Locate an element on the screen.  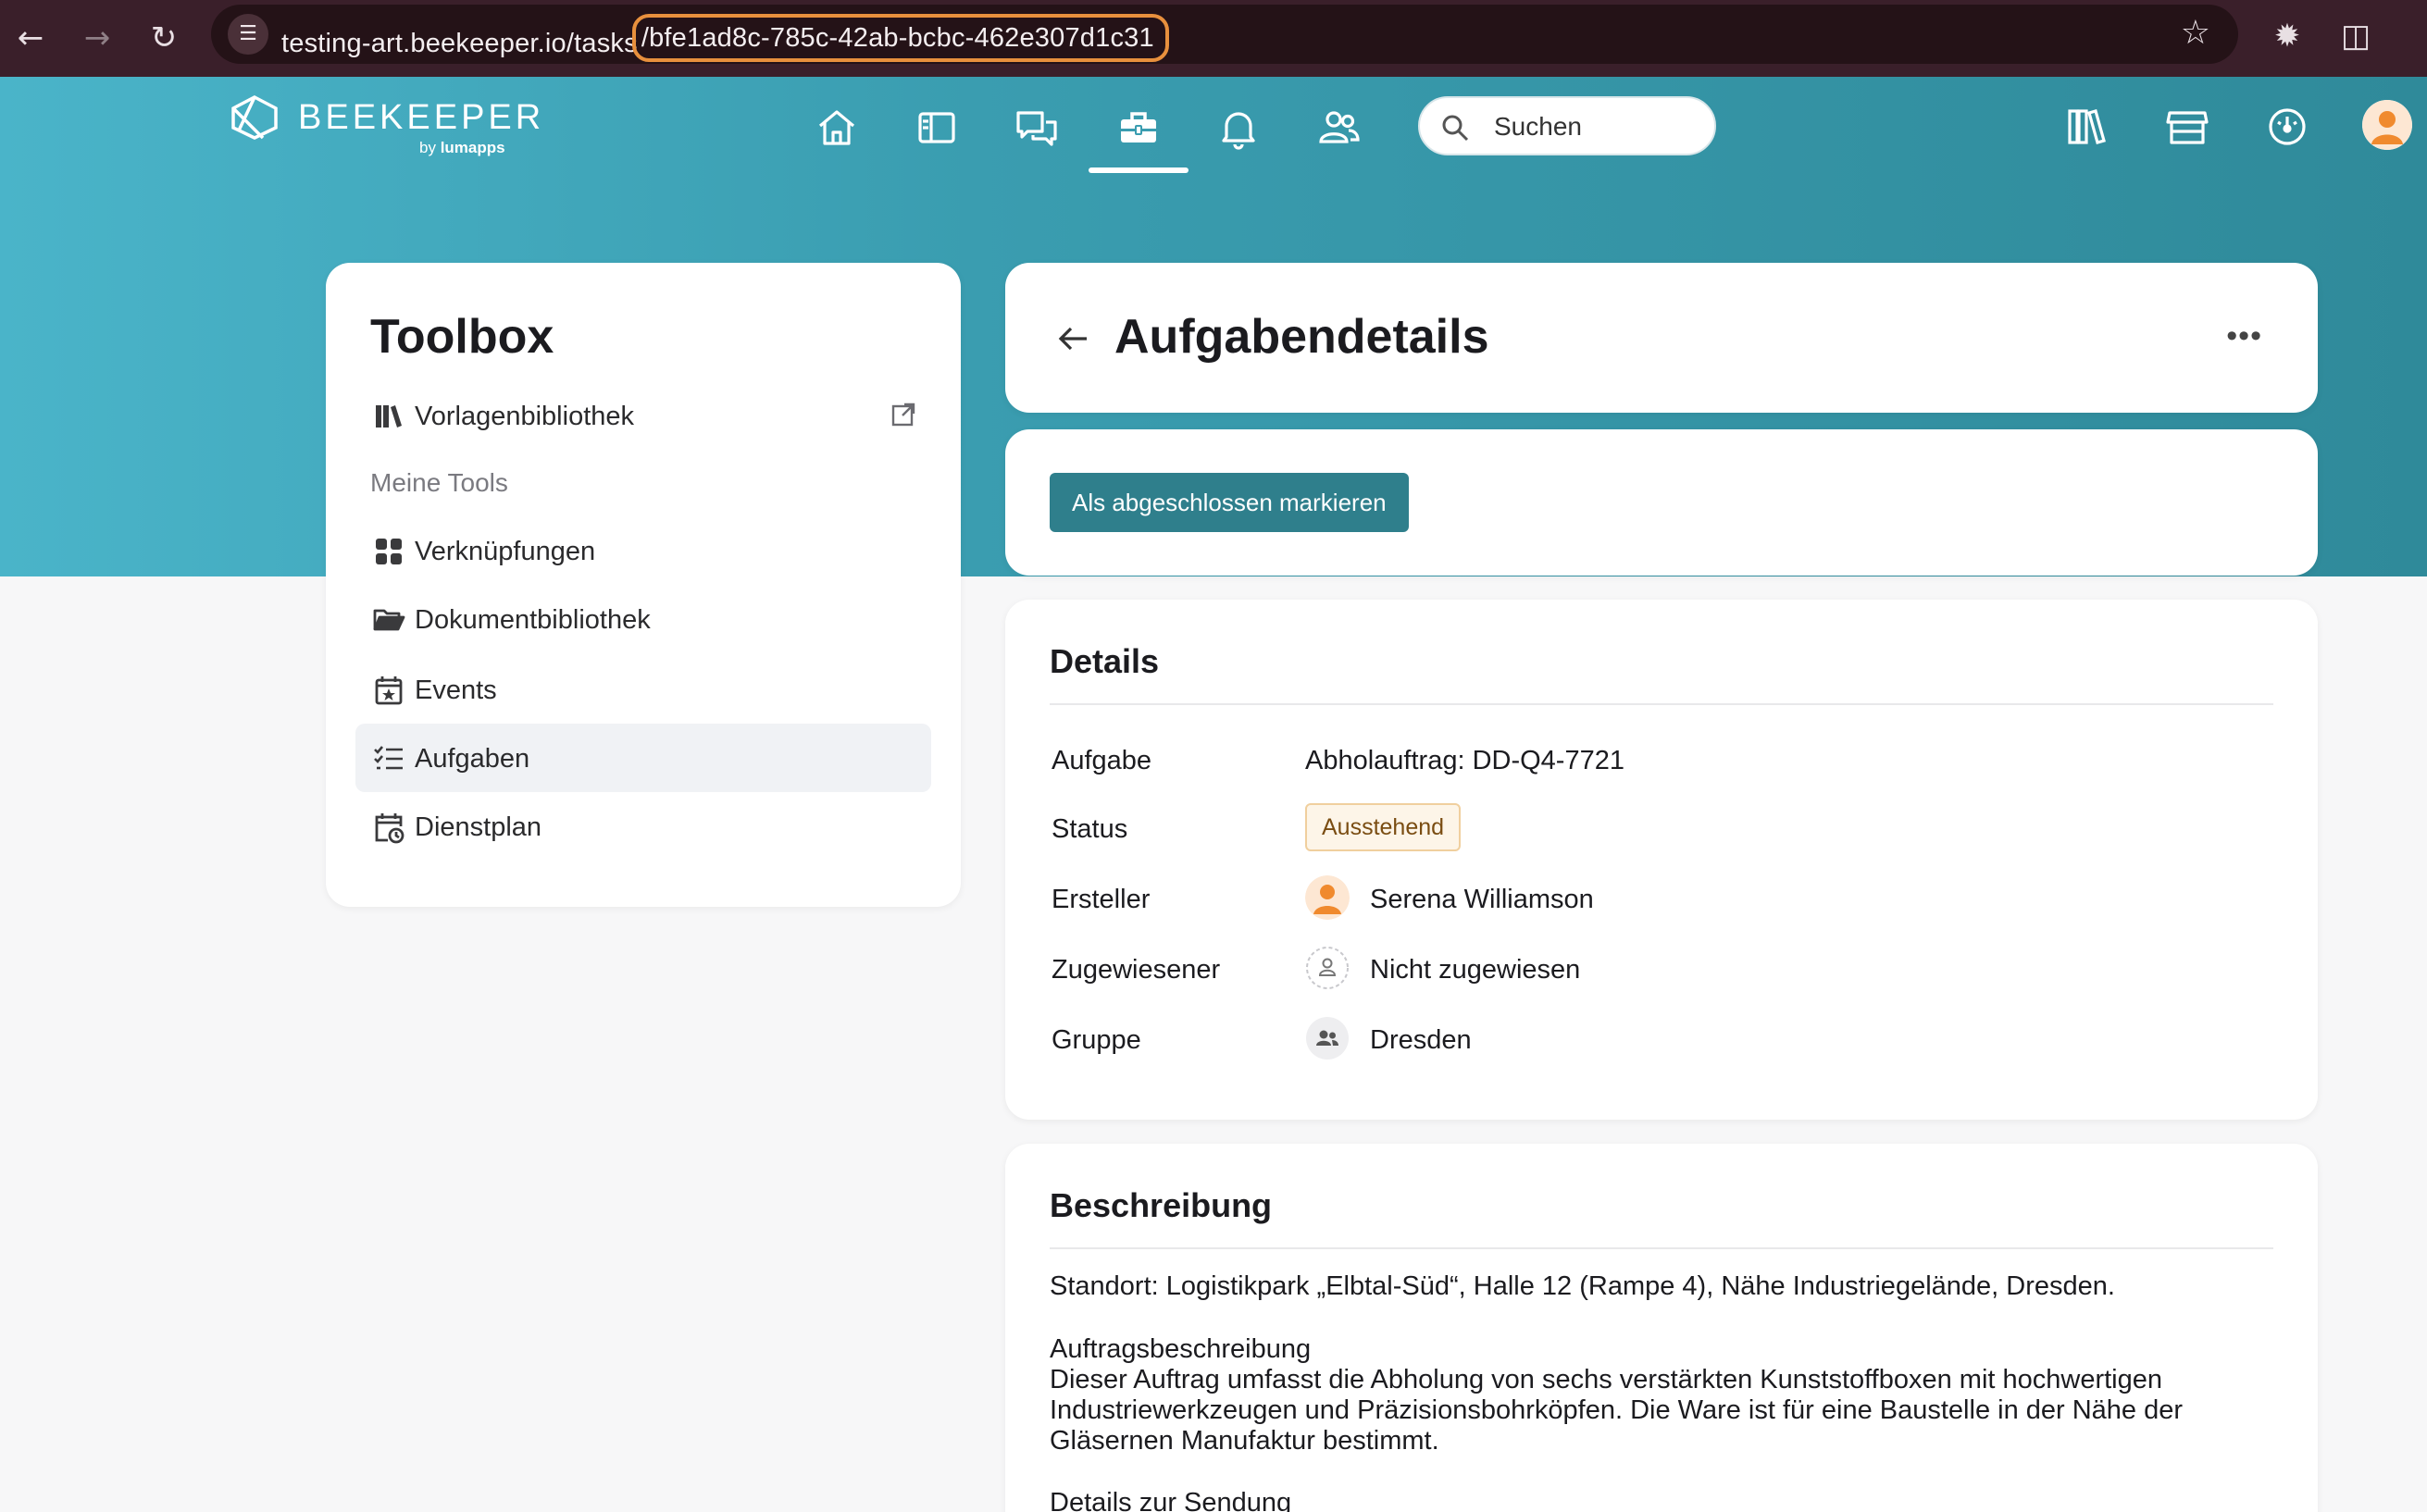
status-badge: Ausstehend is located at coordinates (1383, 827).